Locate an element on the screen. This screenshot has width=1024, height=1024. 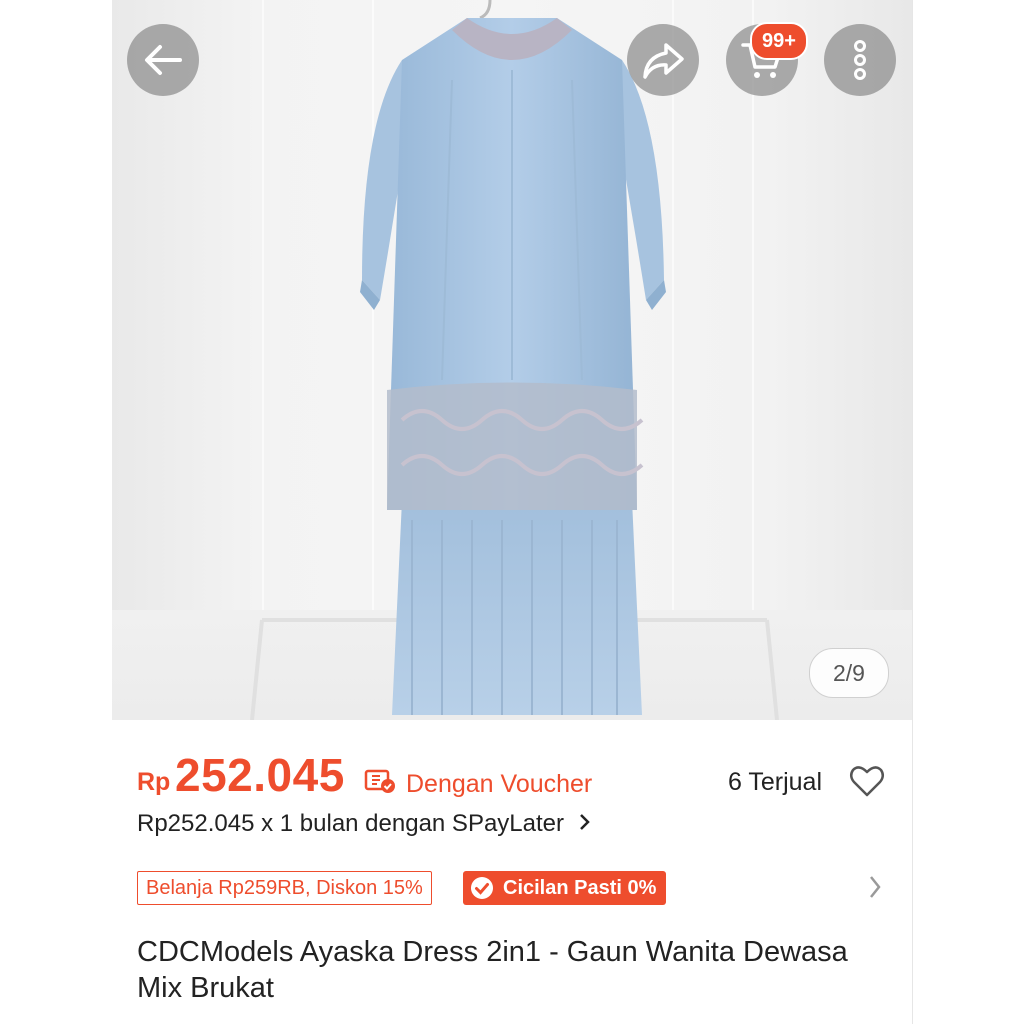
voucher-icon is located at coordinates (379, 781).